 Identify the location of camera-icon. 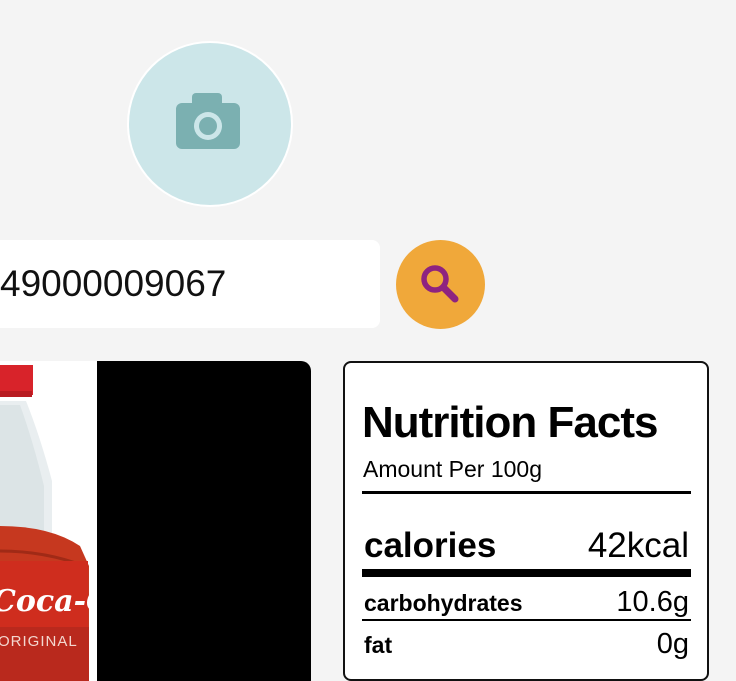
(208, 121).